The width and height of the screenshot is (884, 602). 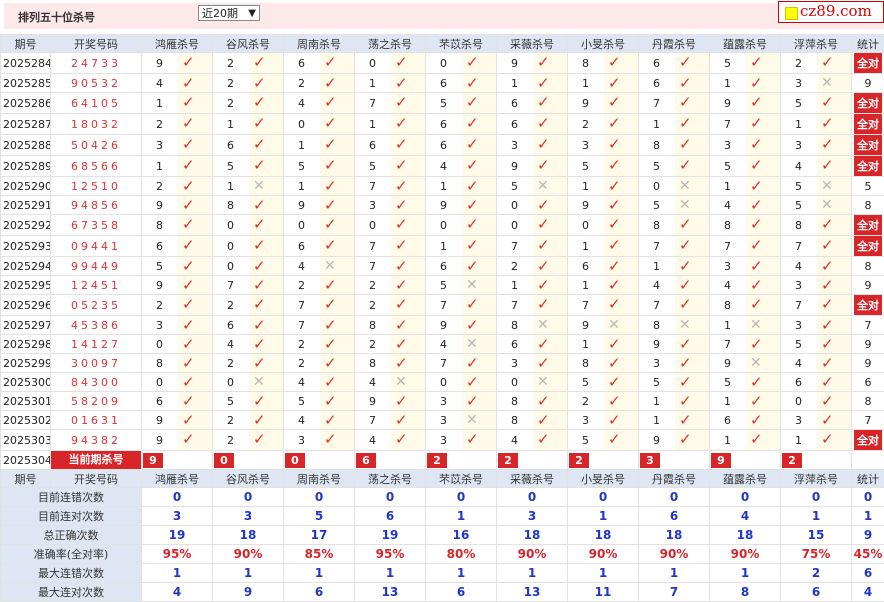 What do you see at coordinates (26, 363) in the screenshot?
I see `issue-cell: 2025299` at bounding box center [26, 363].